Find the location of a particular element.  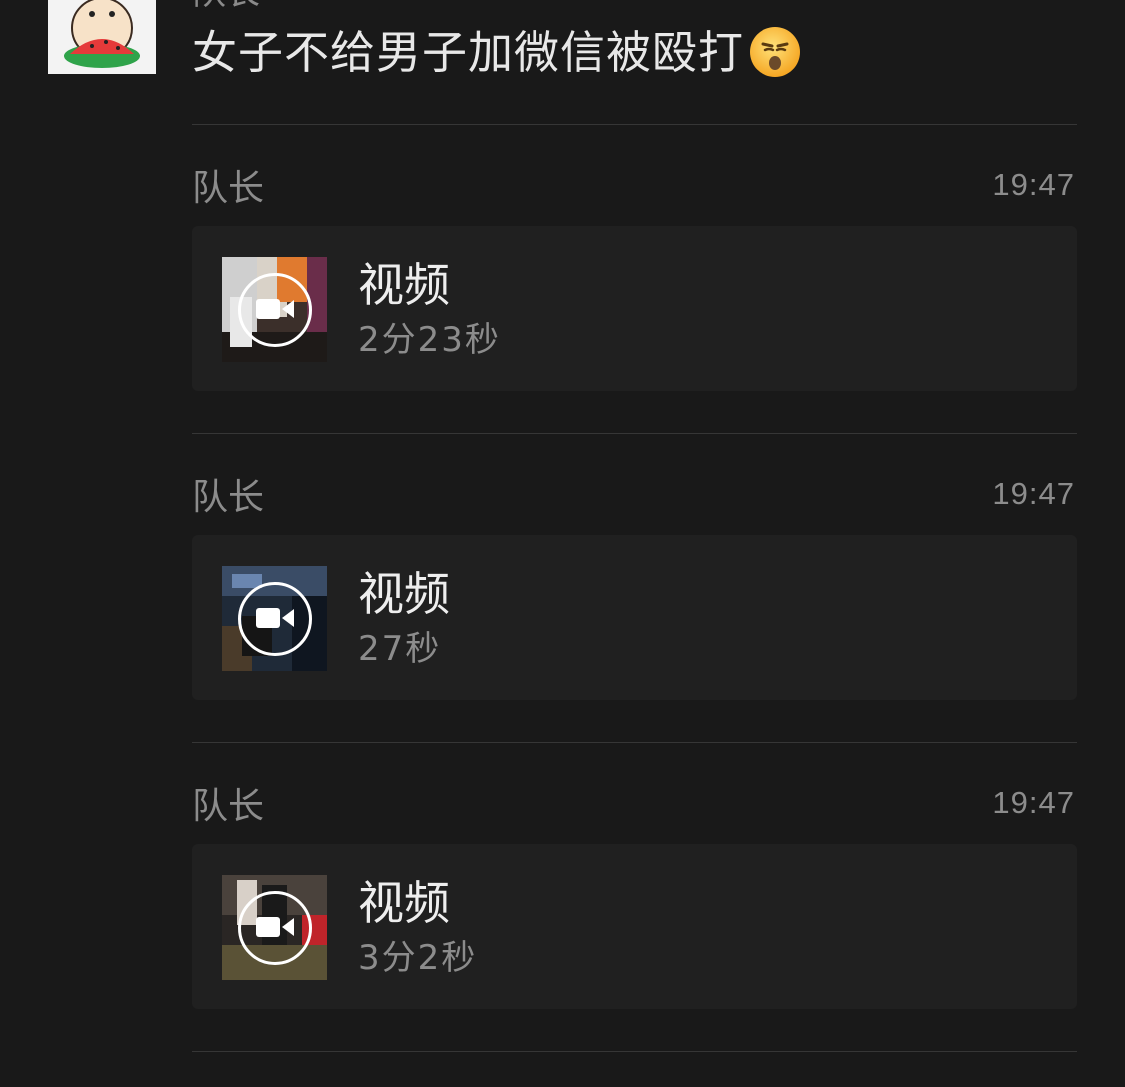

video-card: 视频 3分2秒 is located at coordinates (634, 926).